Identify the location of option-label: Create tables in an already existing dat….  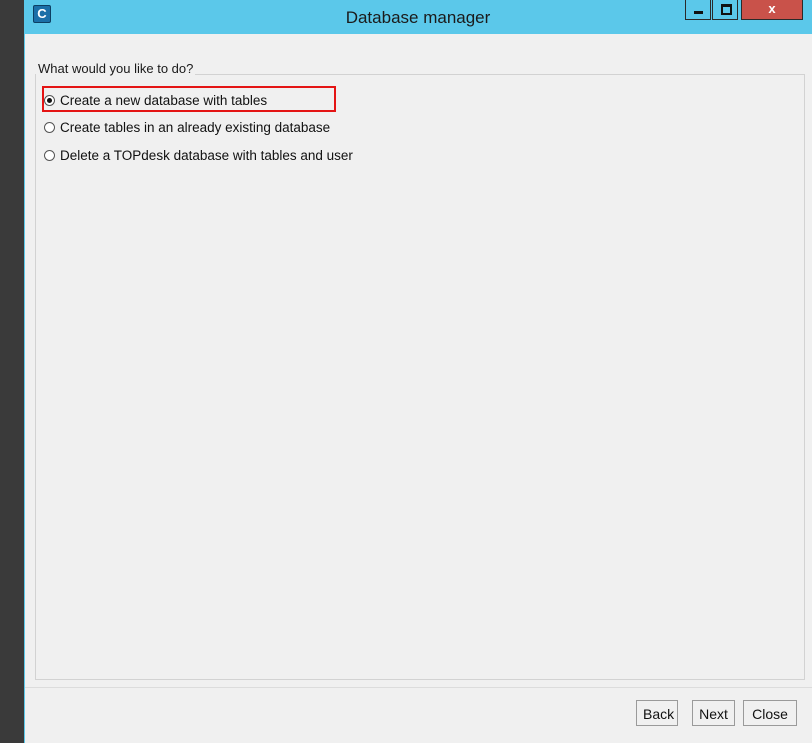
(195, 127).